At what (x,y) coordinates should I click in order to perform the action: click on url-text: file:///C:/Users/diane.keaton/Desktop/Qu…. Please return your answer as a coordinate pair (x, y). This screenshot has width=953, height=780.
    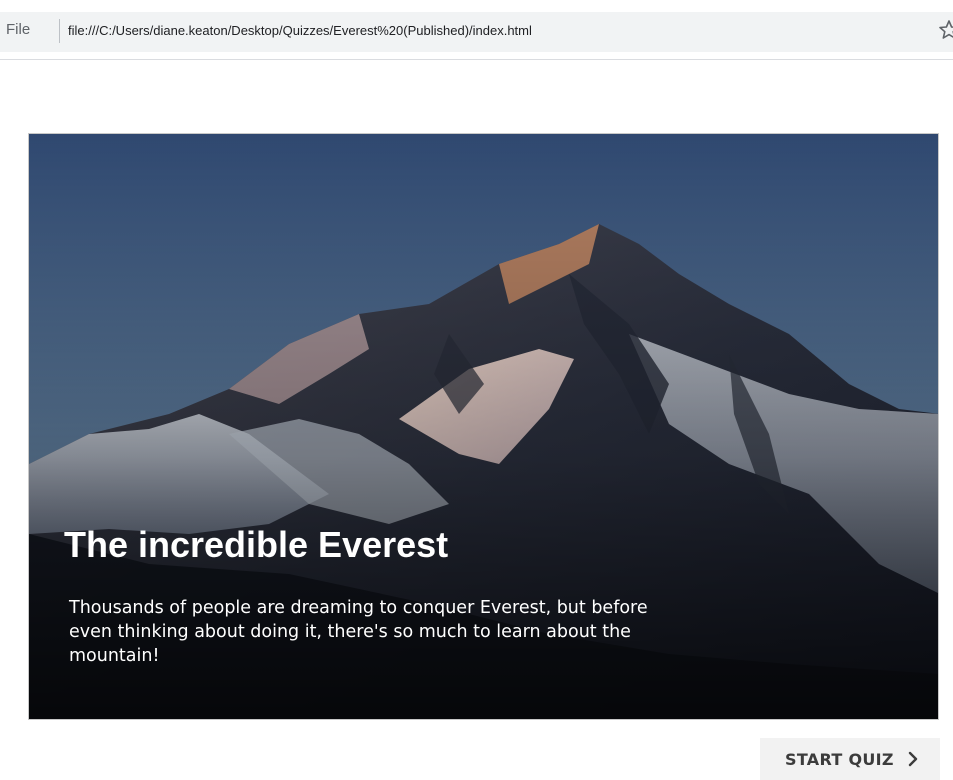
    Looking at the image, I should click on (300, 30).